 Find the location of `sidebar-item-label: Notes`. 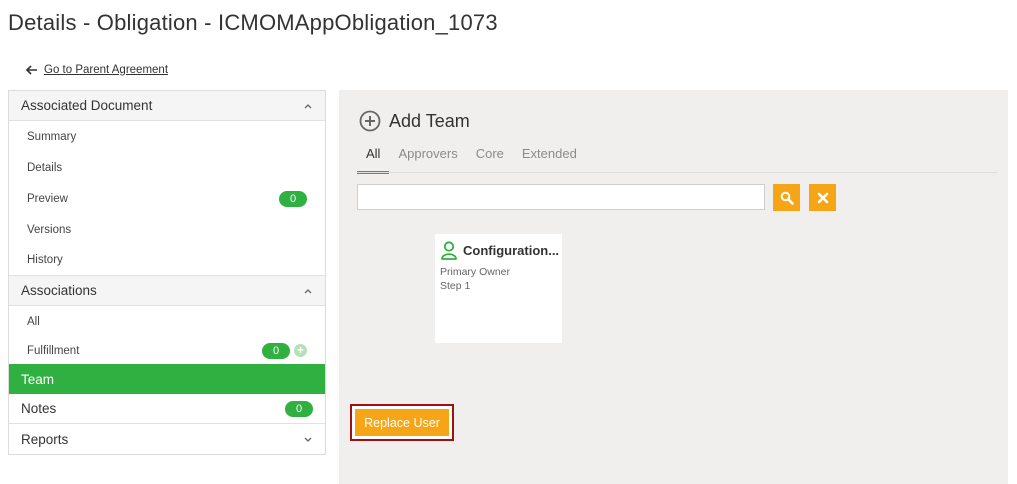

sidebar-item-label: Notes is located at coordinates (39, 408).